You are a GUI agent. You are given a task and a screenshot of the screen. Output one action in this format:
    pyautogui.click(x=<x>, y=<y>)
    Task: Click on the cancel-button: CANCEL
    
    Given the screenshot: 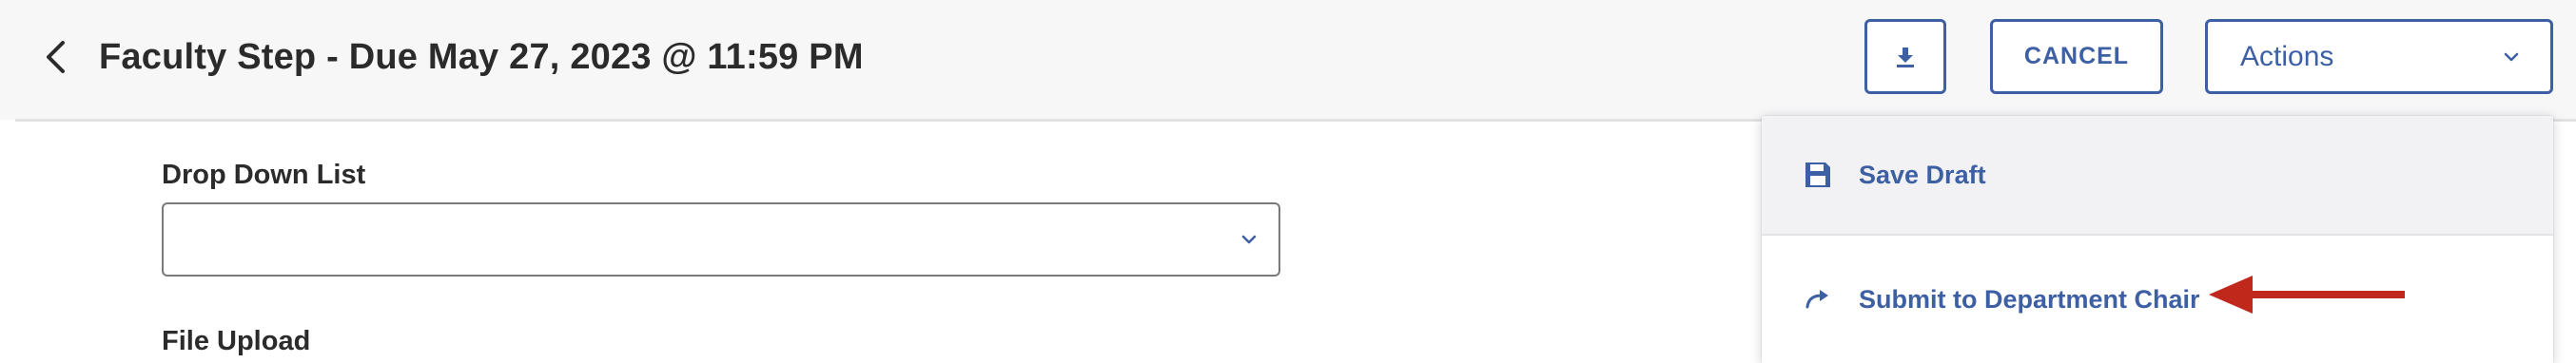 What is the action you would take?
    pyautogui.click(x=2077, y=56)
    